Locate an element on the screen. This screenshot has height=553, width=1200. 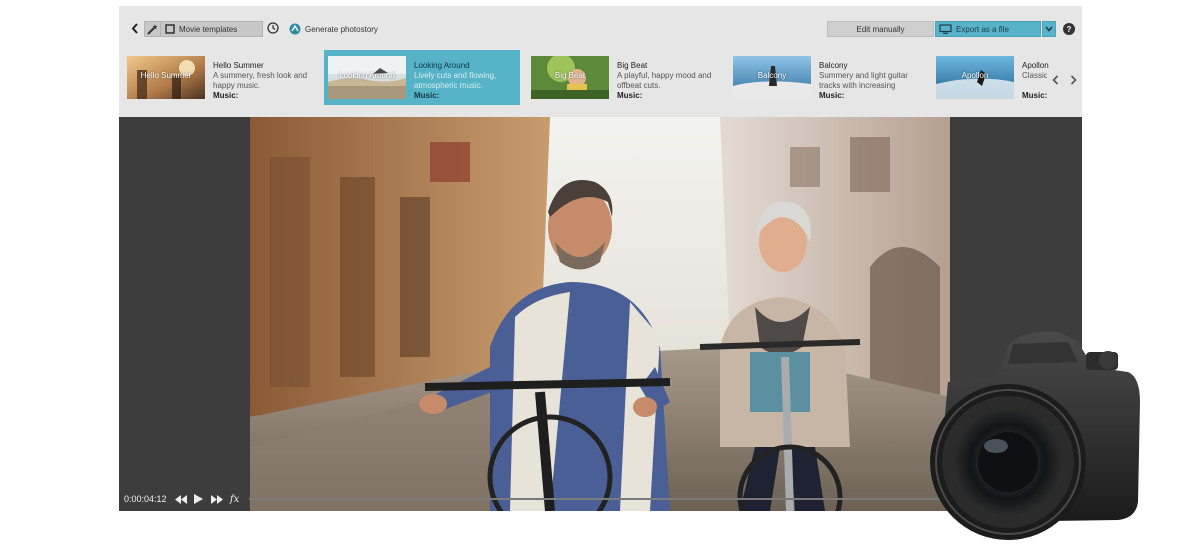
template-title: Looking Around is located at coordinates (442, 65).